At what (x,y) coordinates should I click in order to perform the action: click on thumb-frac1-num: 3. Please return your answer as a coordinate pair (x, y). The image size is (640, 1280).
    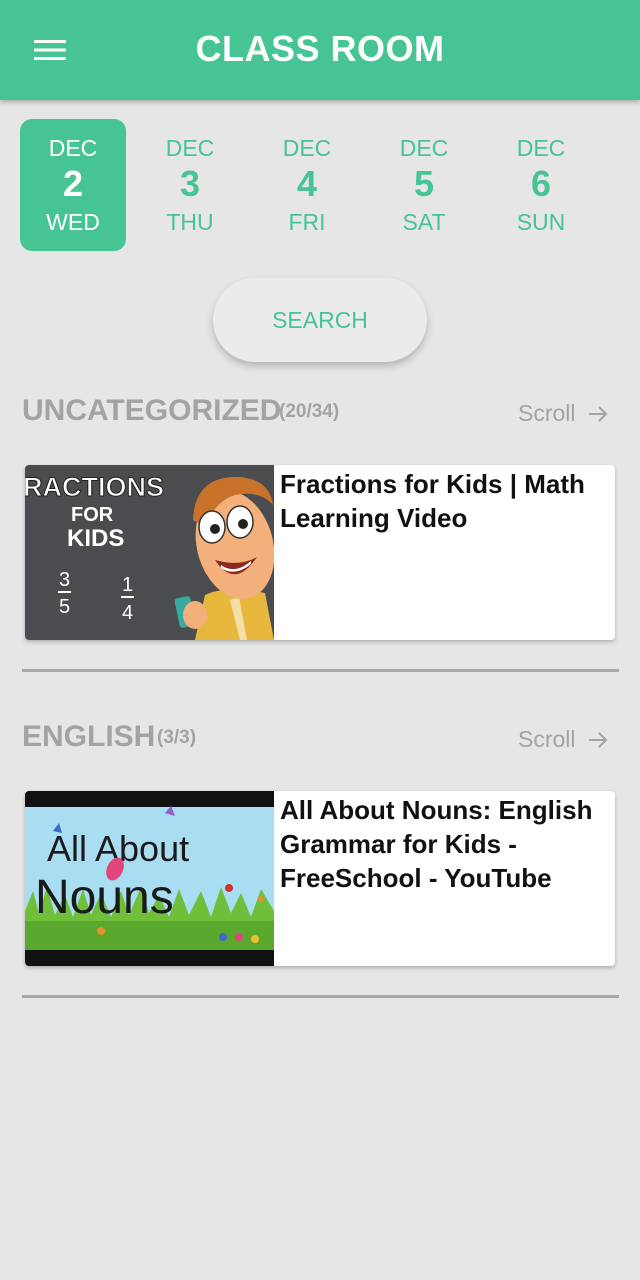
    Looking at the image, I should click on (64, 580).